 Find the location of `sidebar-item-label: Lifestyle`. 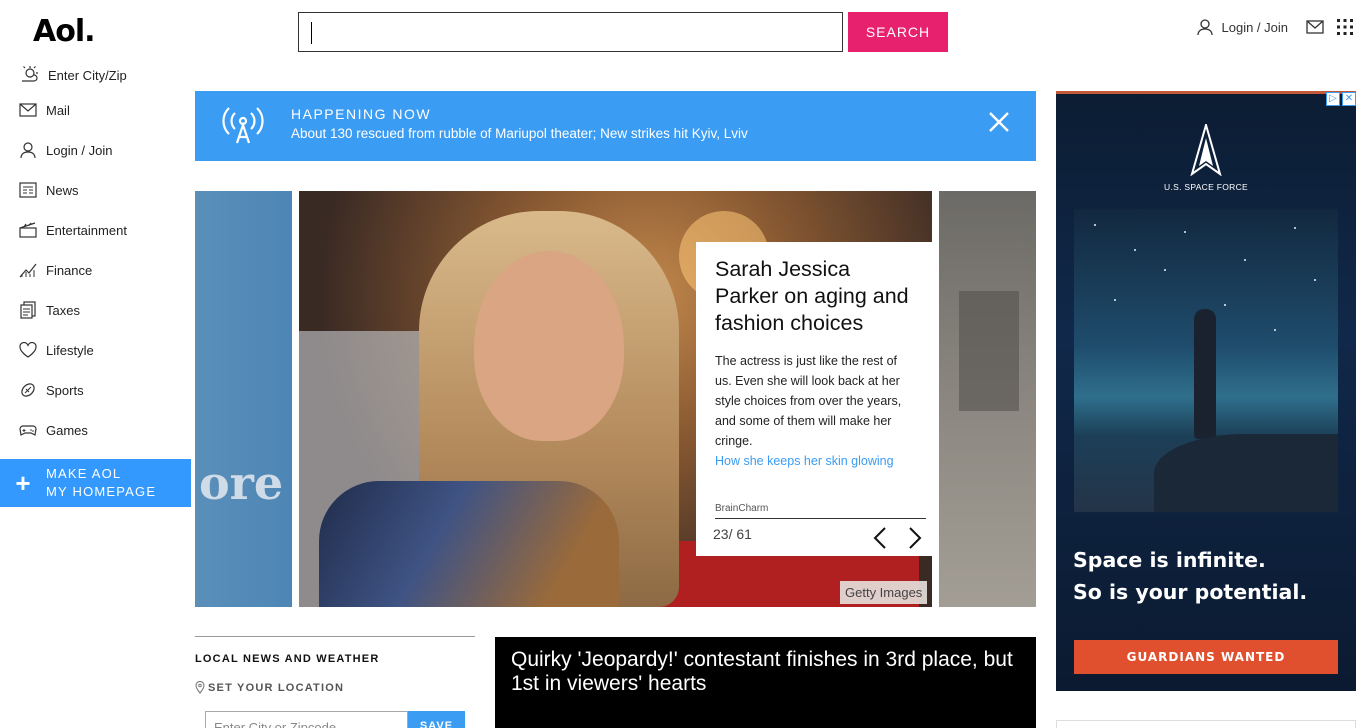

sidebar-item-label: Lifestyle is located at coordinates (70, 350).